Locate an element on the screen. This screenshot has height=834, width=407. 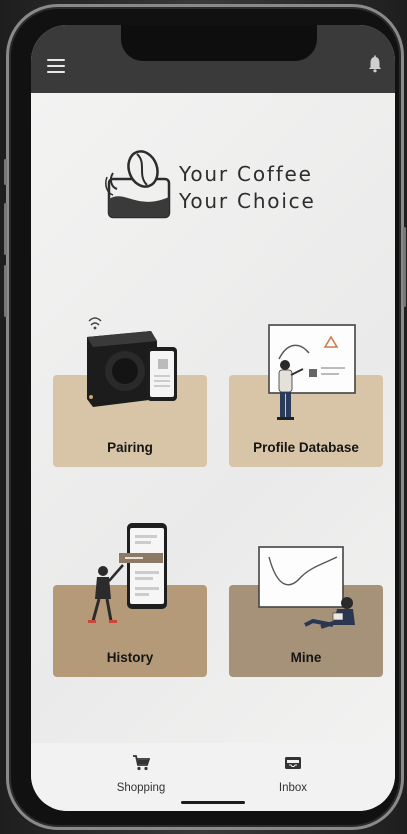
history-card-label: History is located at coordinates (130, 657).